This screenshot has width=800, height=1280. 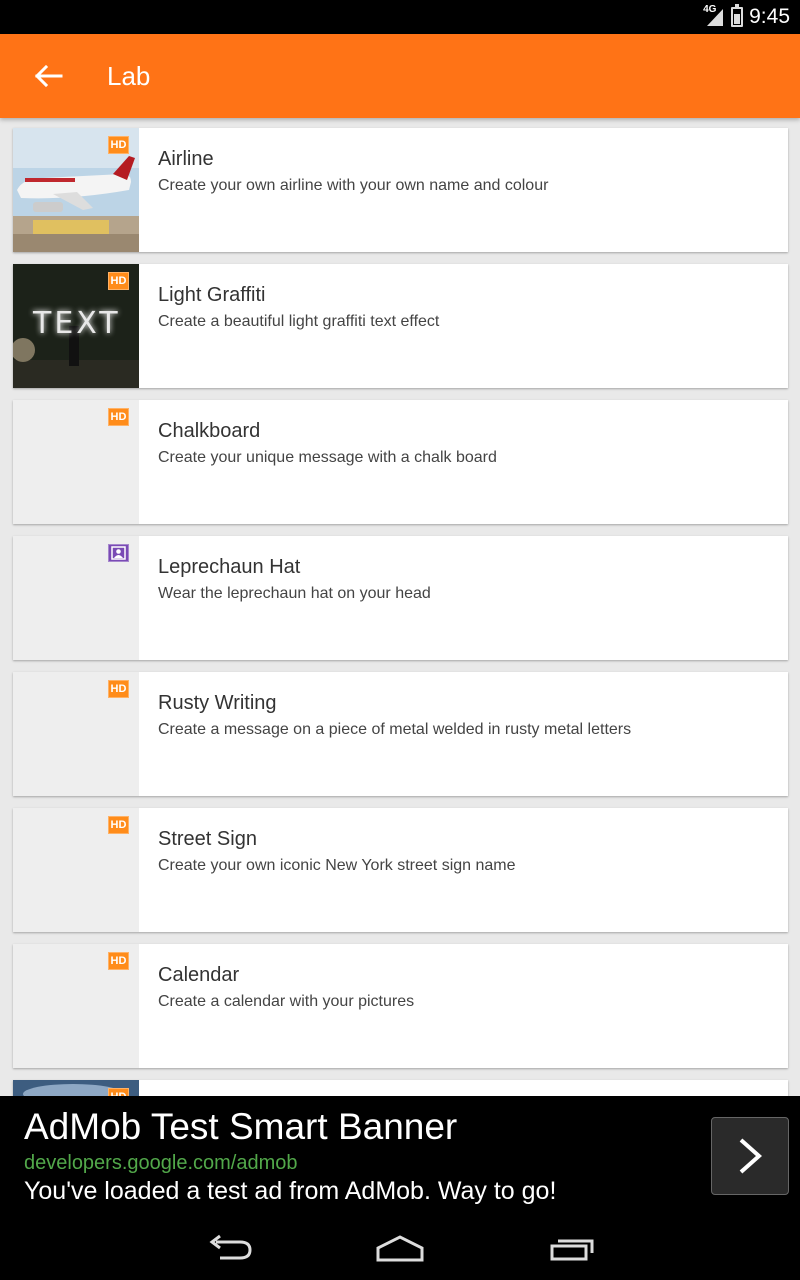 I want to click on network-type-label: 4G, so click(x=710, y=9).